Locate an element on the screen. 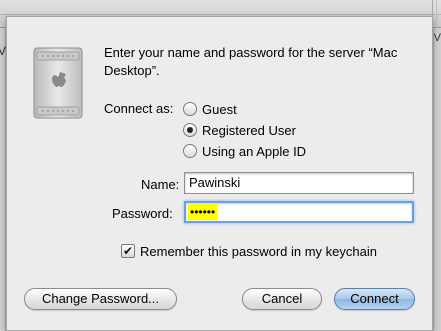  radio-registered-user: Registered User is located at coordinates (239, 130).